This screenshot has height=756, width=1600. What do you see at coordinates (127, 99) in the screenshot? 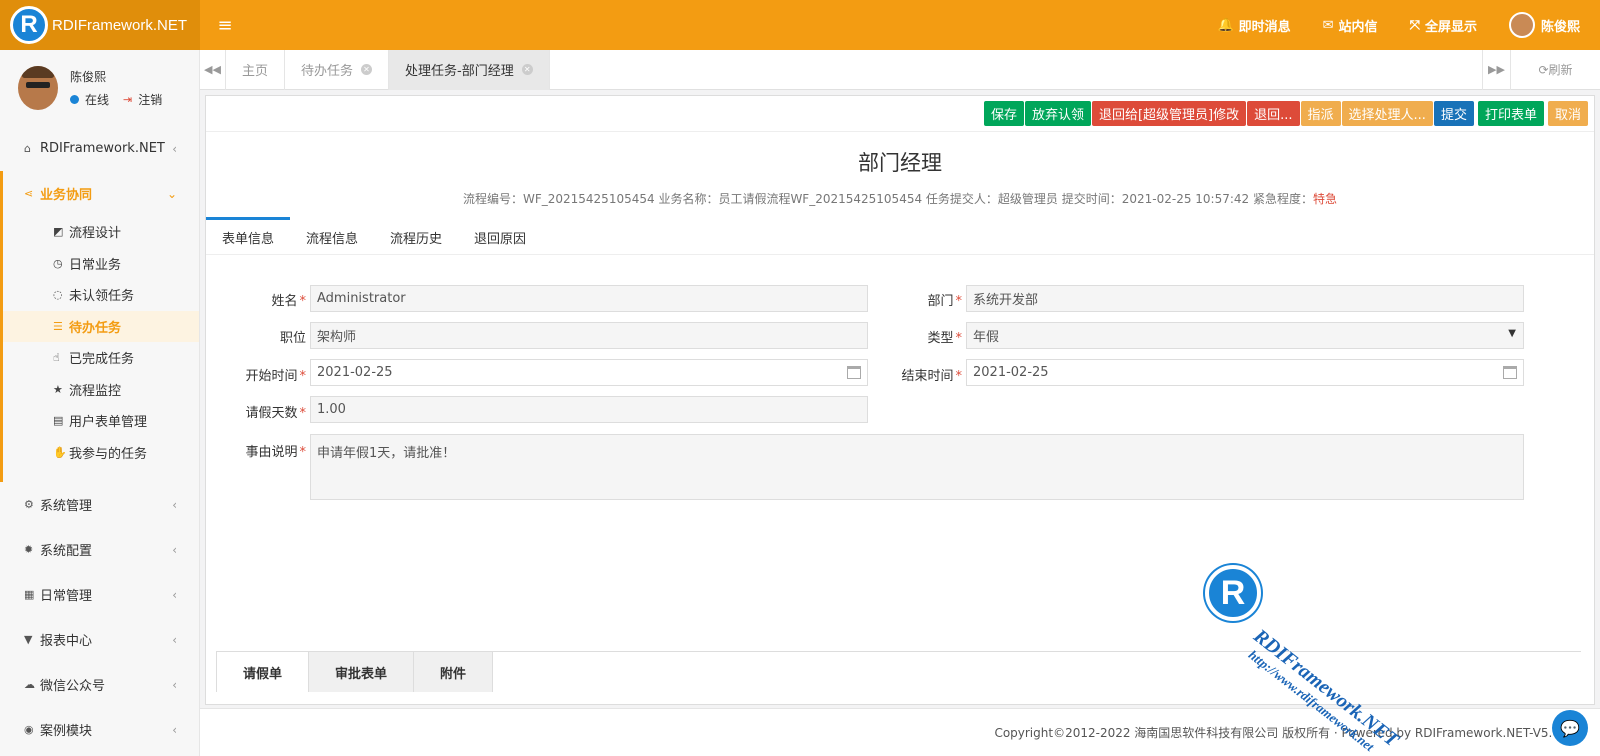
I see `logout-icon: ⇥` at bounding box center [127, 99].